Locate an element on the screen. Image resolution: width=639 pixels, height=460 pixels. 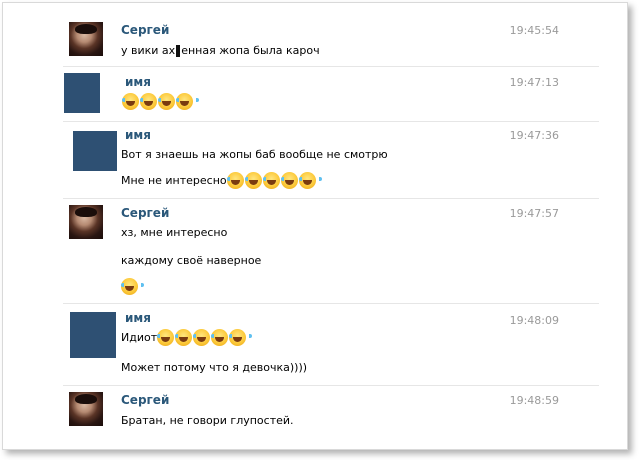
message-text: хз, мне интересно is located at coordinates (174, 232).